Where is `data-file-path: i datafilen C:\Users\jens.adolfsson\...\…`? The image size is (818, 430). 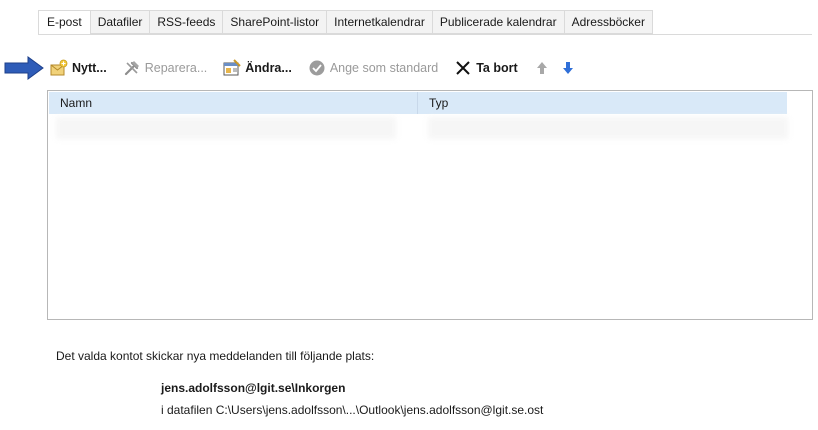
data-file-path: i datafilen C:\Users\jens.adolfsson\...\… is located at coordinates (352, 410).